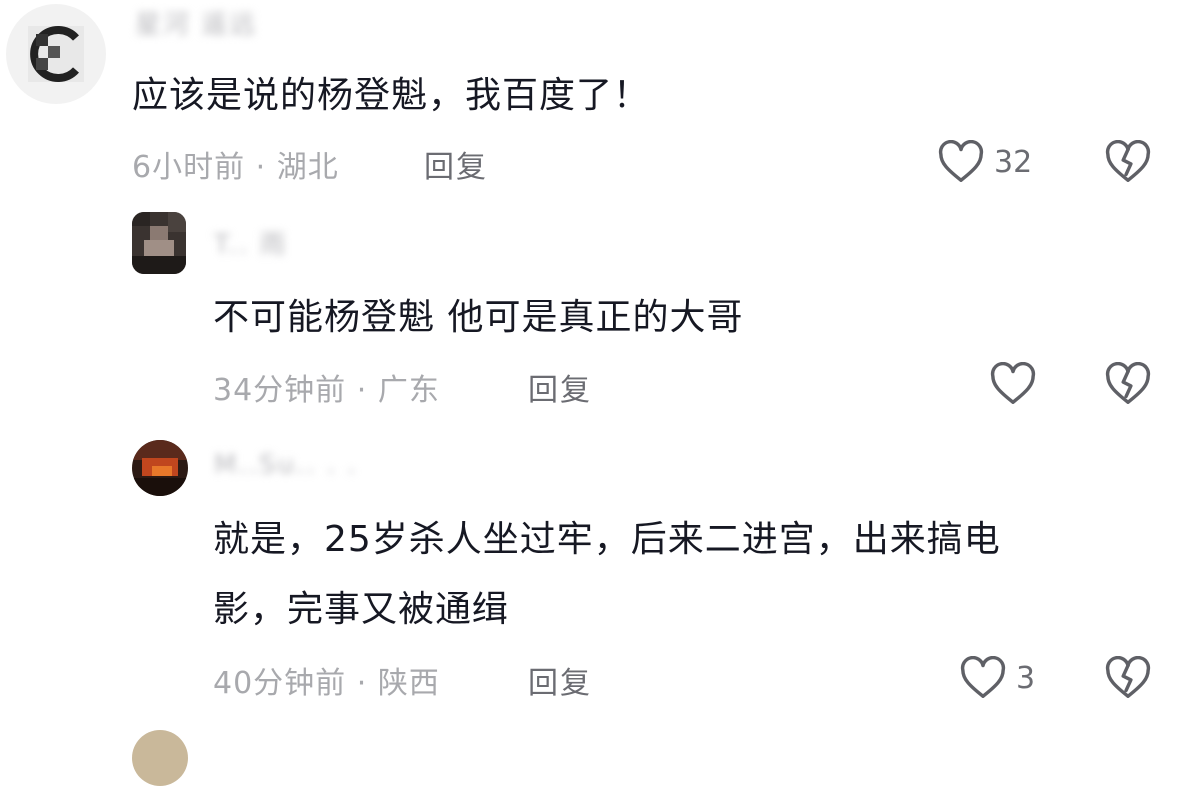 This screenshot has height=786, width=1200. Describe the element at coordinates (1013, 162) in the screenshot. I see `like-count: 32` at that location.